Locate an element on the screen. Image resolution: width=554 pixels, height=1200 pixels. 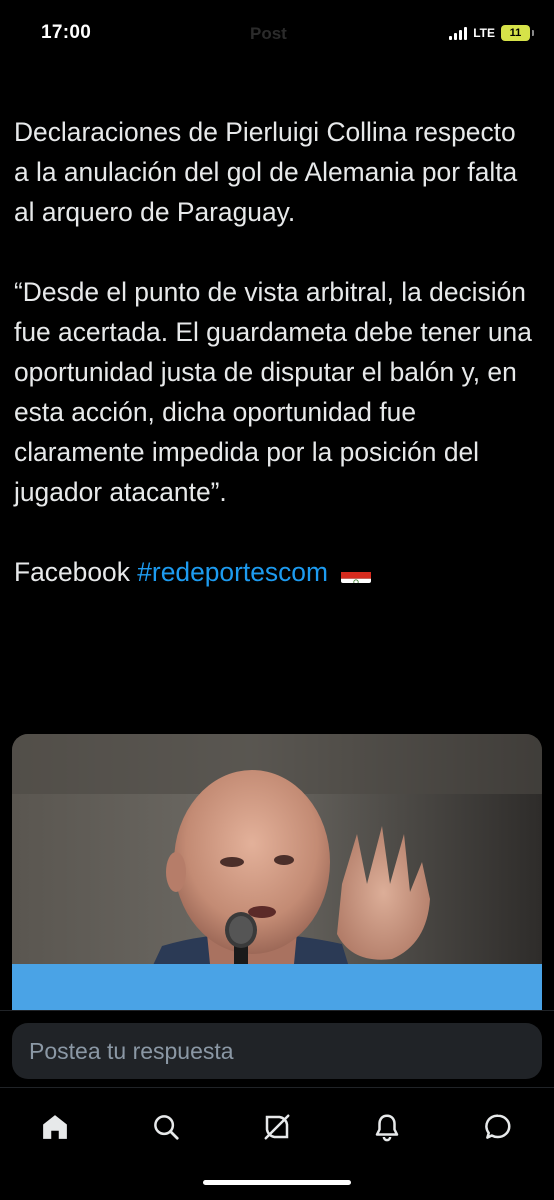
search-icon is located at coordinates (166, 1127).